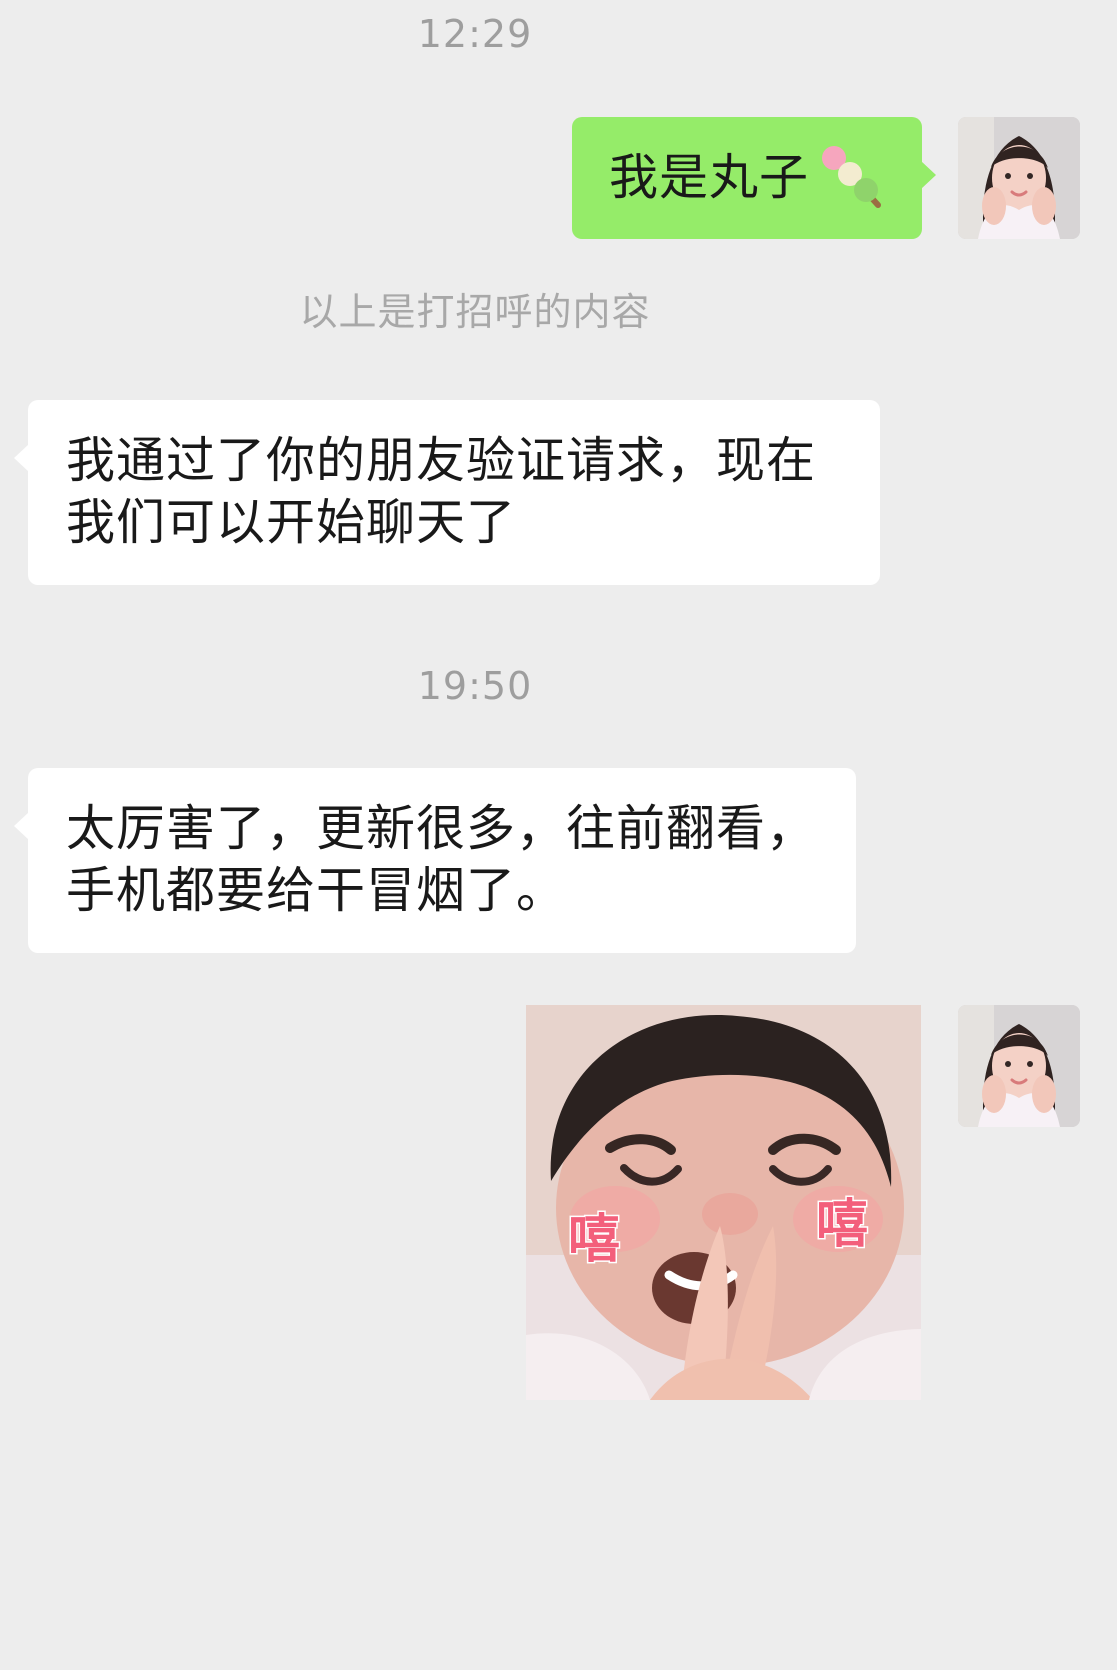 The image size is (1117, 1670). I want to click on sent-bubble-tail, so click(928, 175).